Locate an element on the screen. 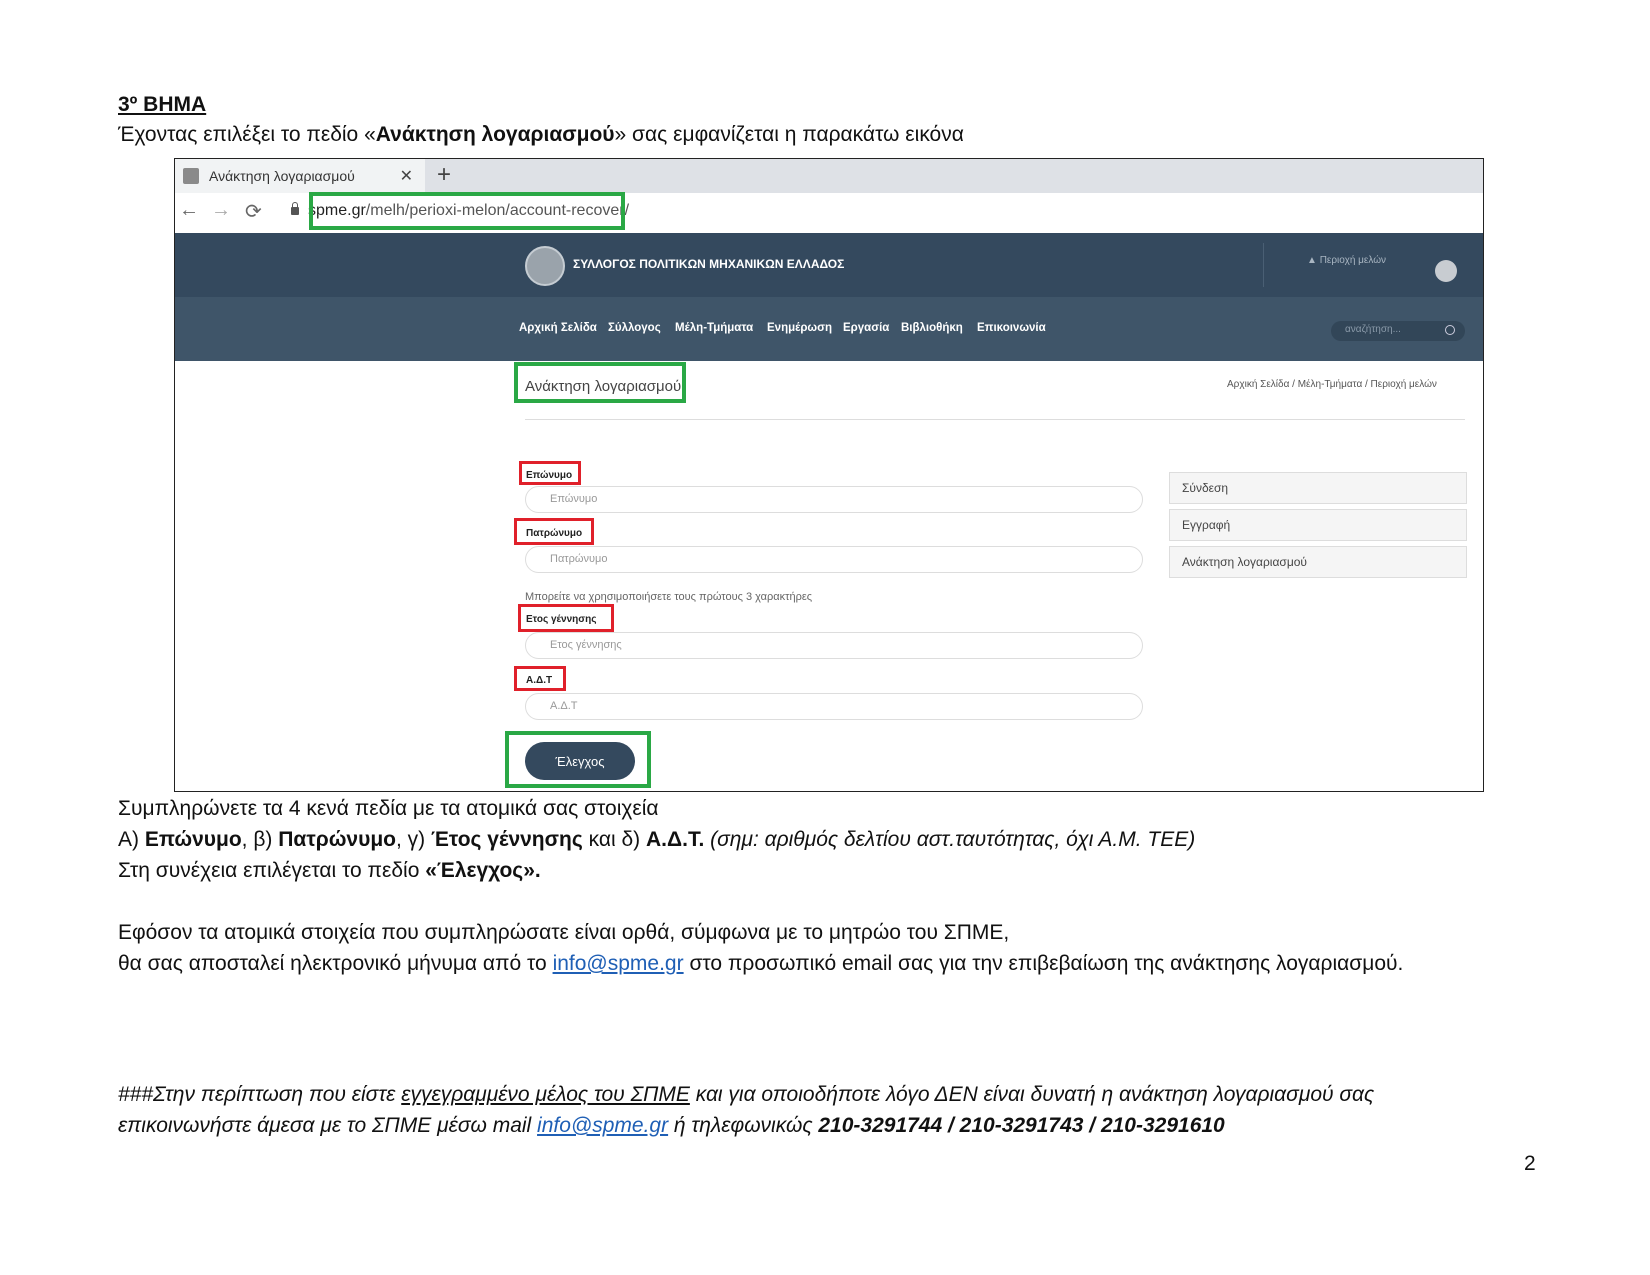 This screenshot has width=1650, height=1275. member-area-link: ▲ Περιοχή μελών is located at coordinates (1346, 260).